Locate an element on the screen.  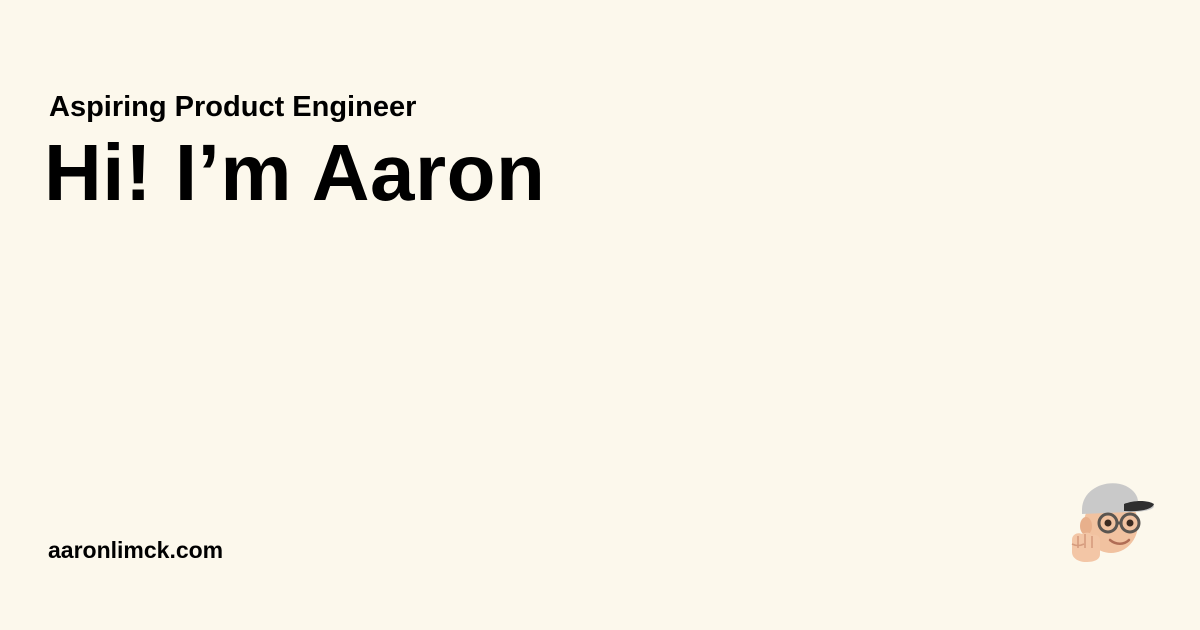
page-title: Hi! I’m Aaron is located at coordinates (295, 172).